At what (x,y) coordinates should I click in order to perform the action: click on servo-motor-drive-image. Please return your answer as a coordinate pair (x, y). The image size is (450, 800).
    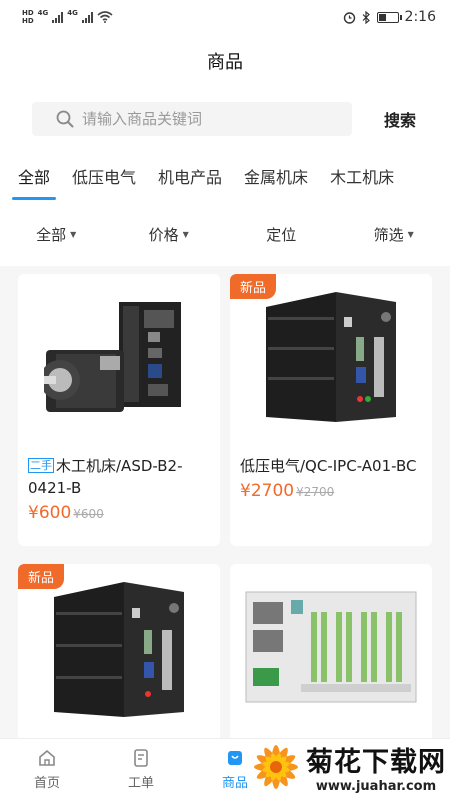
    Looking at the image, I should click on (112, 356).